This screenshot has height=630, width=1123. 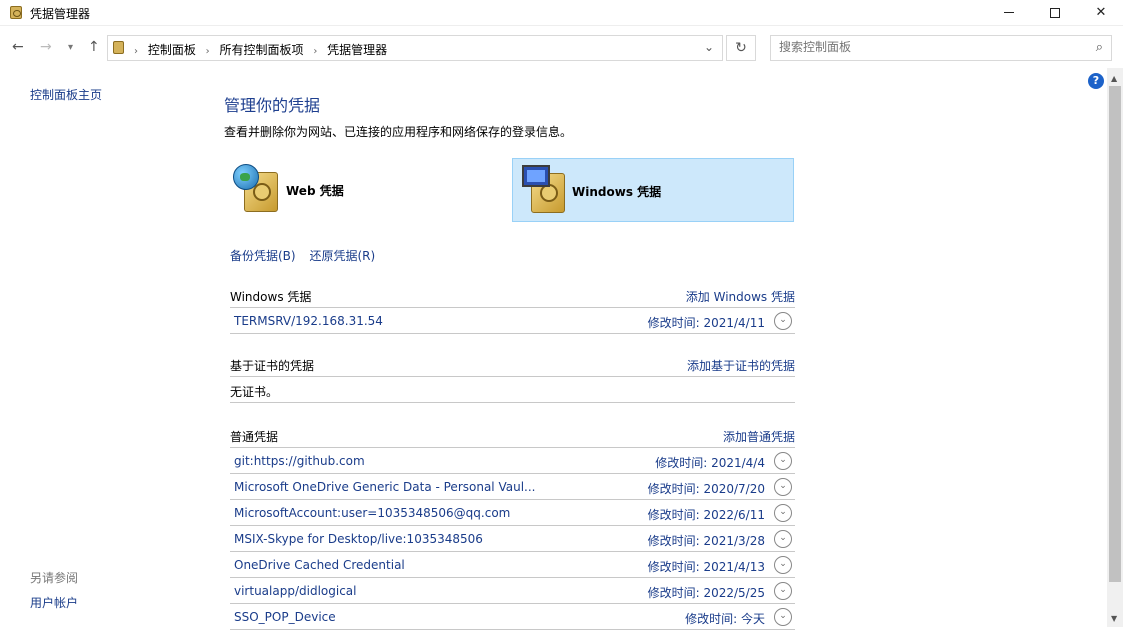 I want to click on credential-name: MicrosoftAccount:user=1035348506@qq.com, so click(x=372, y=513).